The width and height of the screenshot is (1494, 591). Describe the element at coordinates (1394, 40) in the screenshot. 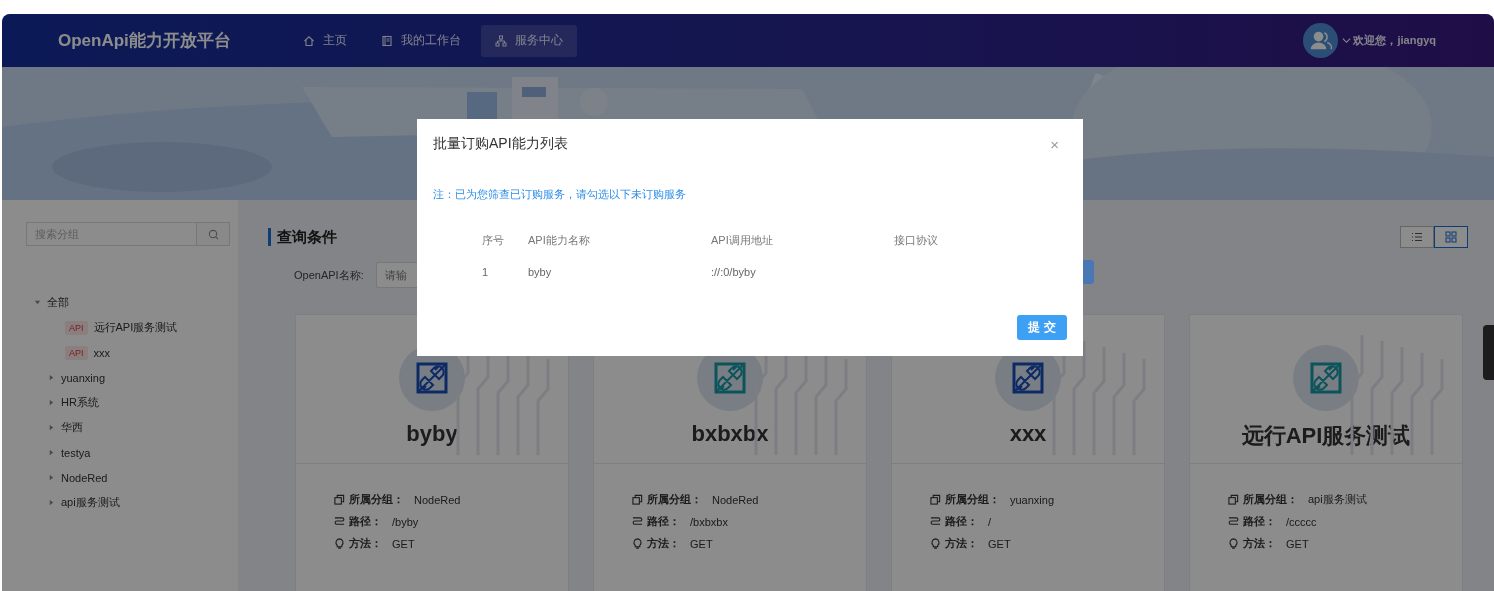

I see `user-greeting: 欢迎您，jiangyq` at that location.